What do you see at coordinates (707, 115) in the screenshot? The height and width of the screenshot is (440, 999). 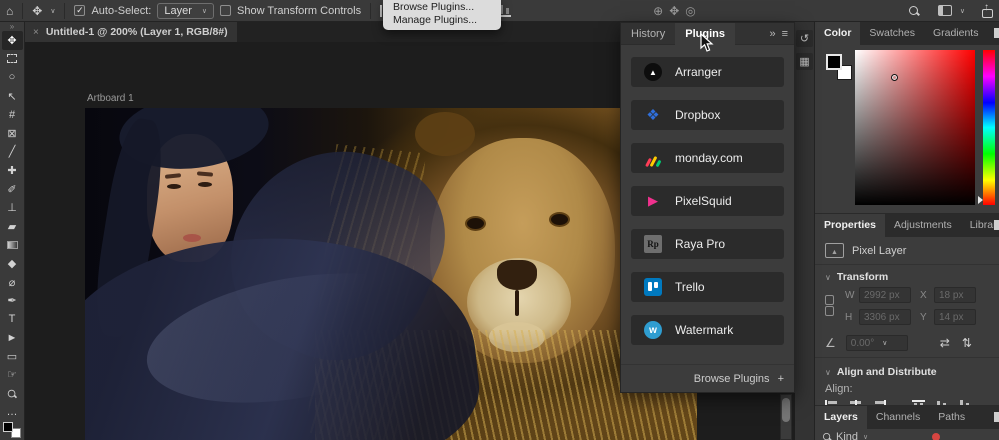 I see `plugin-item-dropbox: ❖ Dropbox` at bounding box center [707, 115].